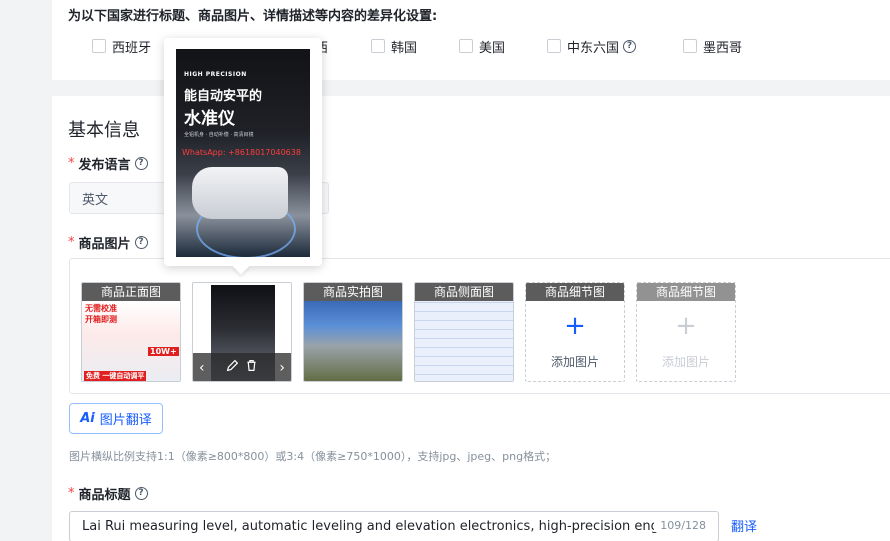  What do you see at coordinates (723, 48) in the screenshot?
I see `country-label: 墨西哥` at bounding box center [723, 48].